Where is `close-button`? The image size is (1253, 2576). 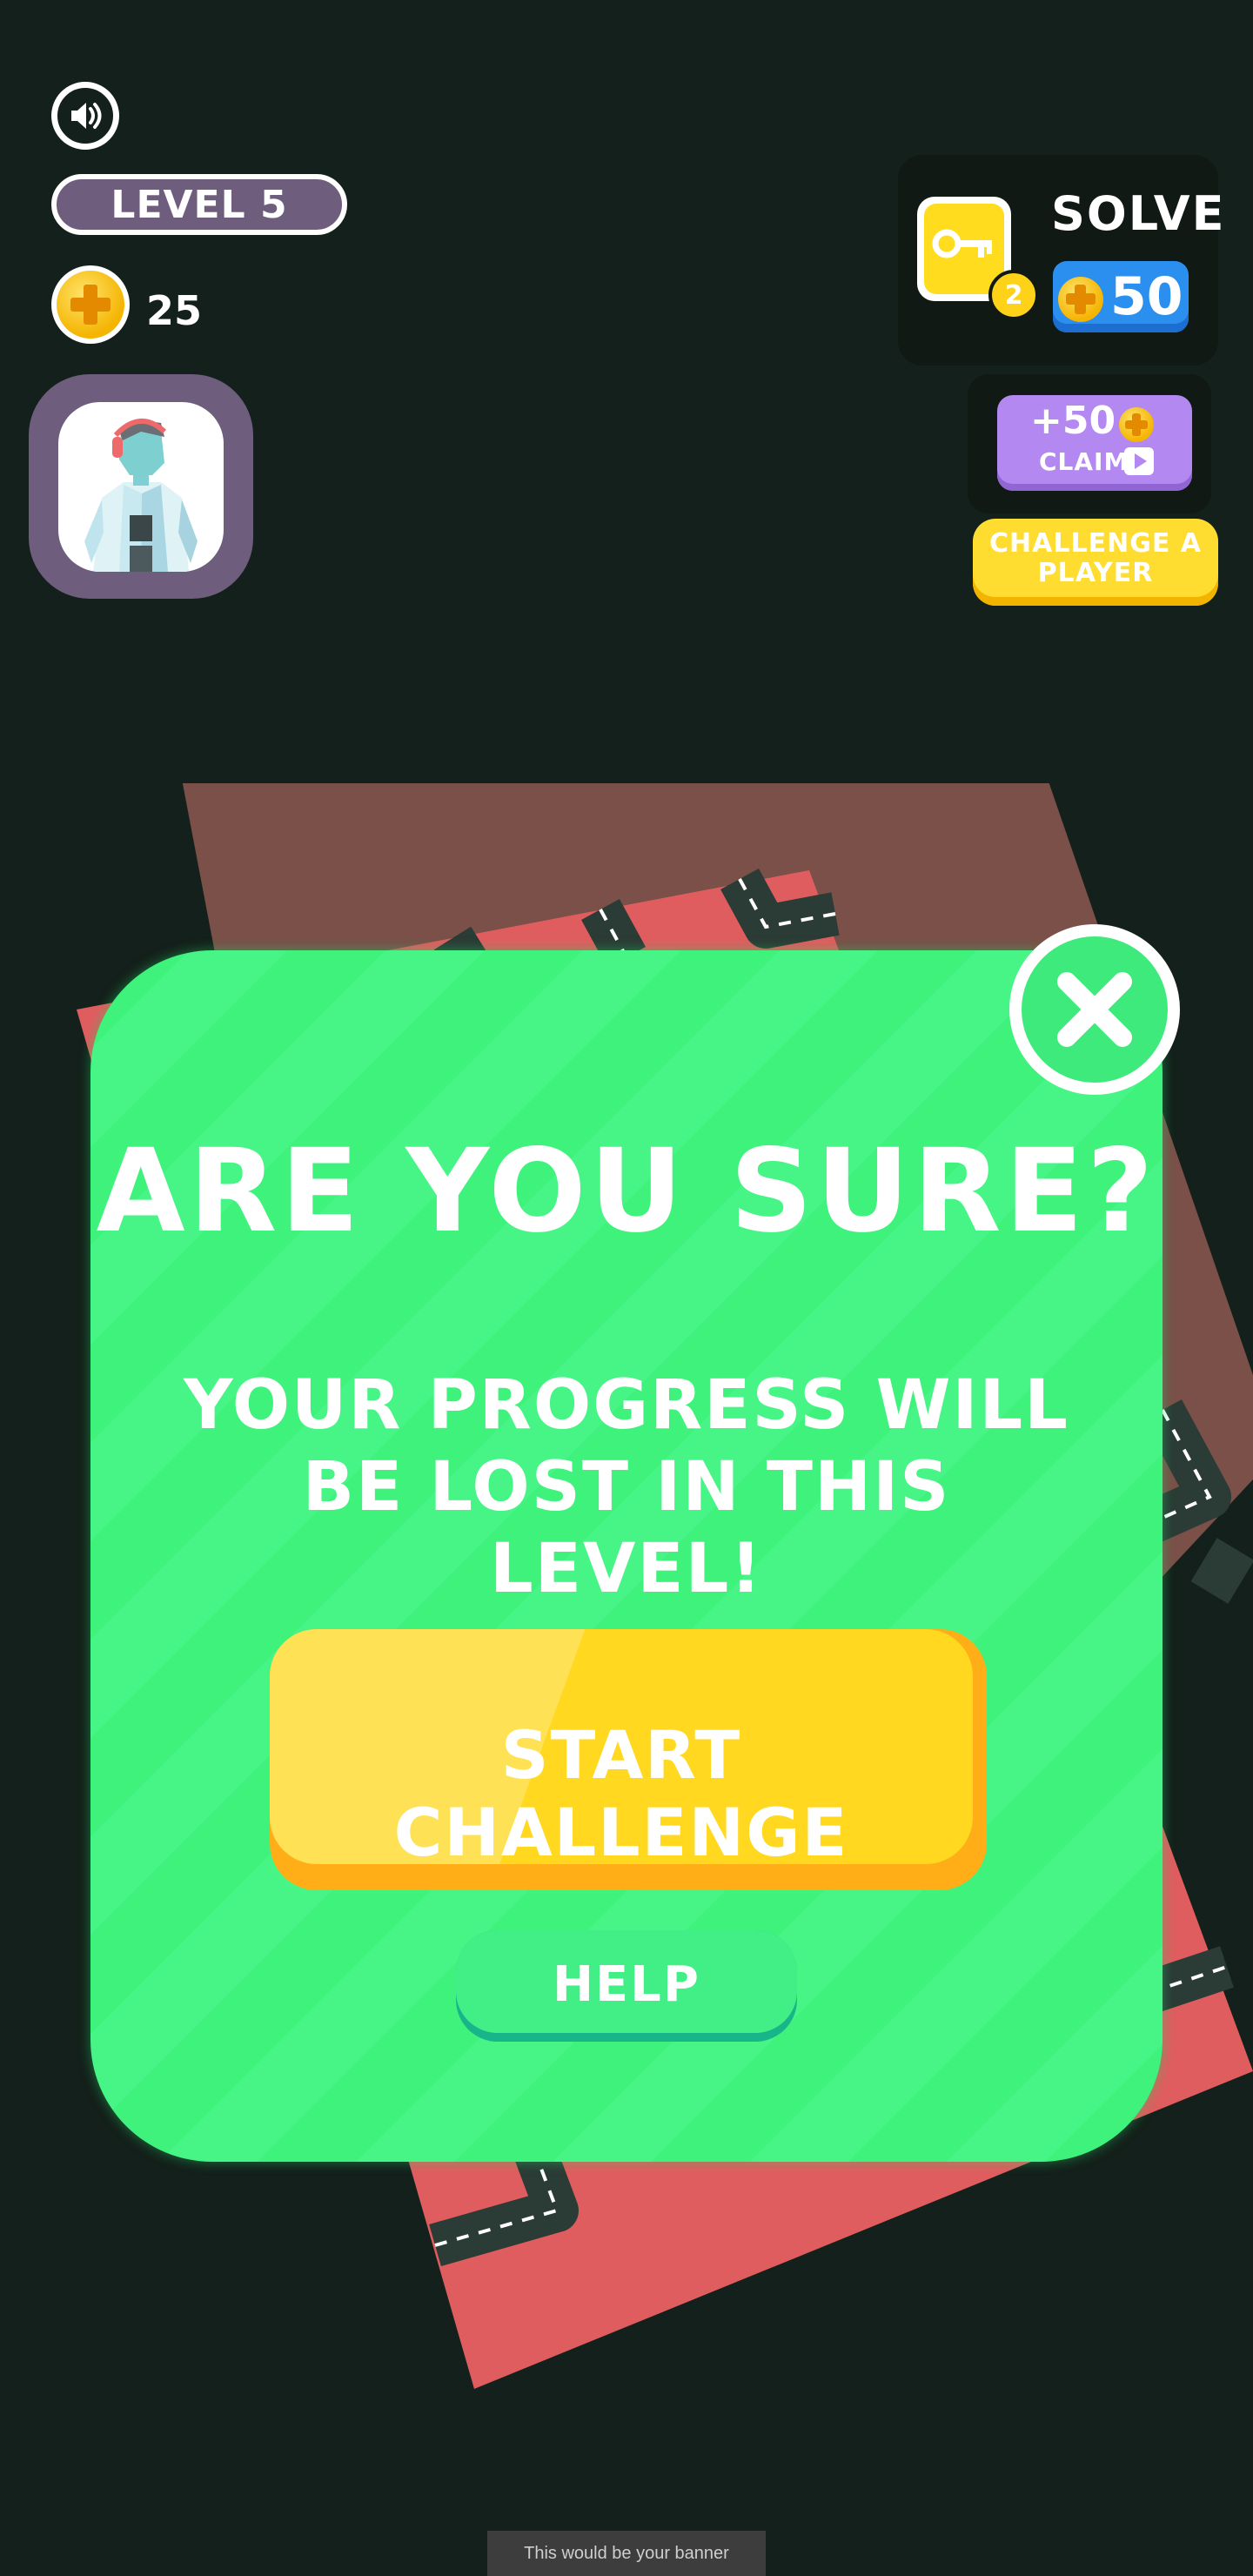 close-button is located at coordinates (1094, 1009).